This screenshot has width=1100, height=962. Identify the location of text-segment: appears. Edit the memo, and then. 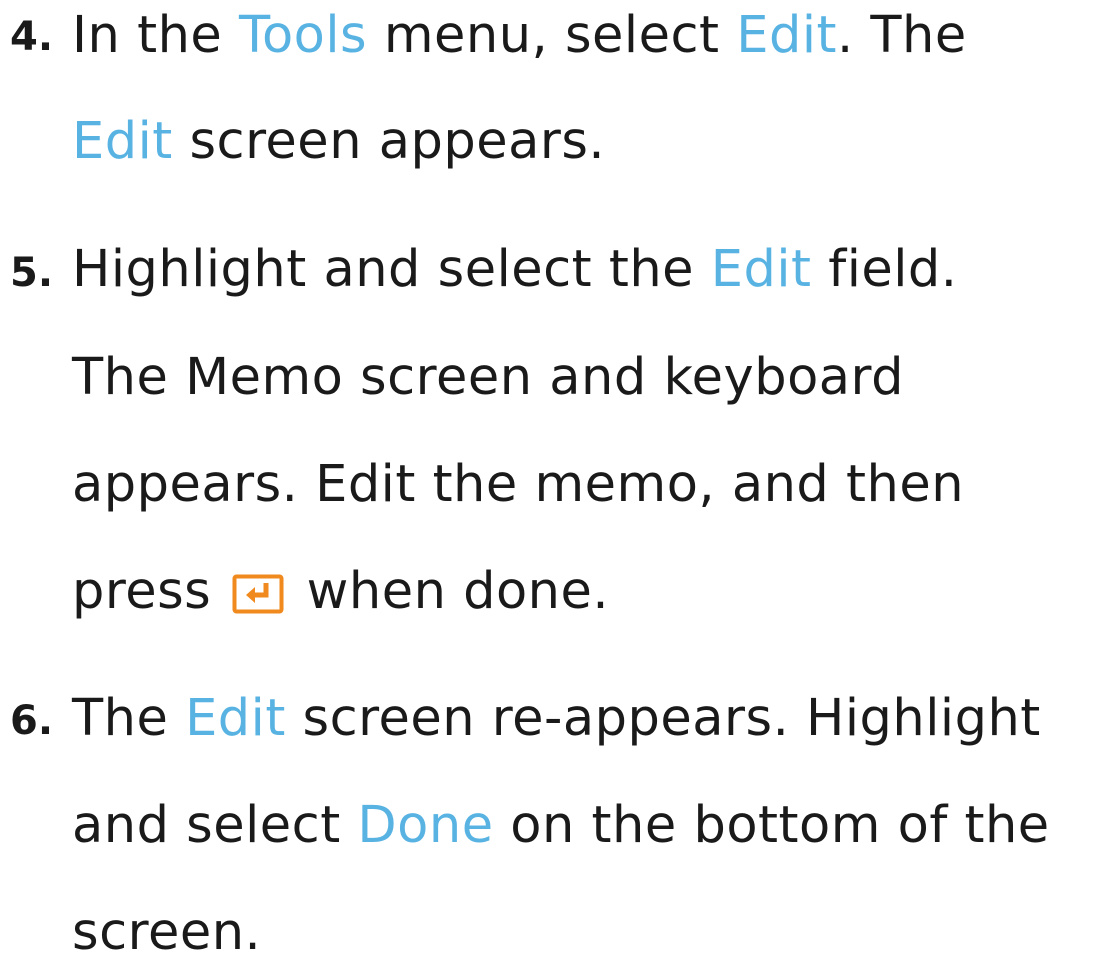
(518, 484).